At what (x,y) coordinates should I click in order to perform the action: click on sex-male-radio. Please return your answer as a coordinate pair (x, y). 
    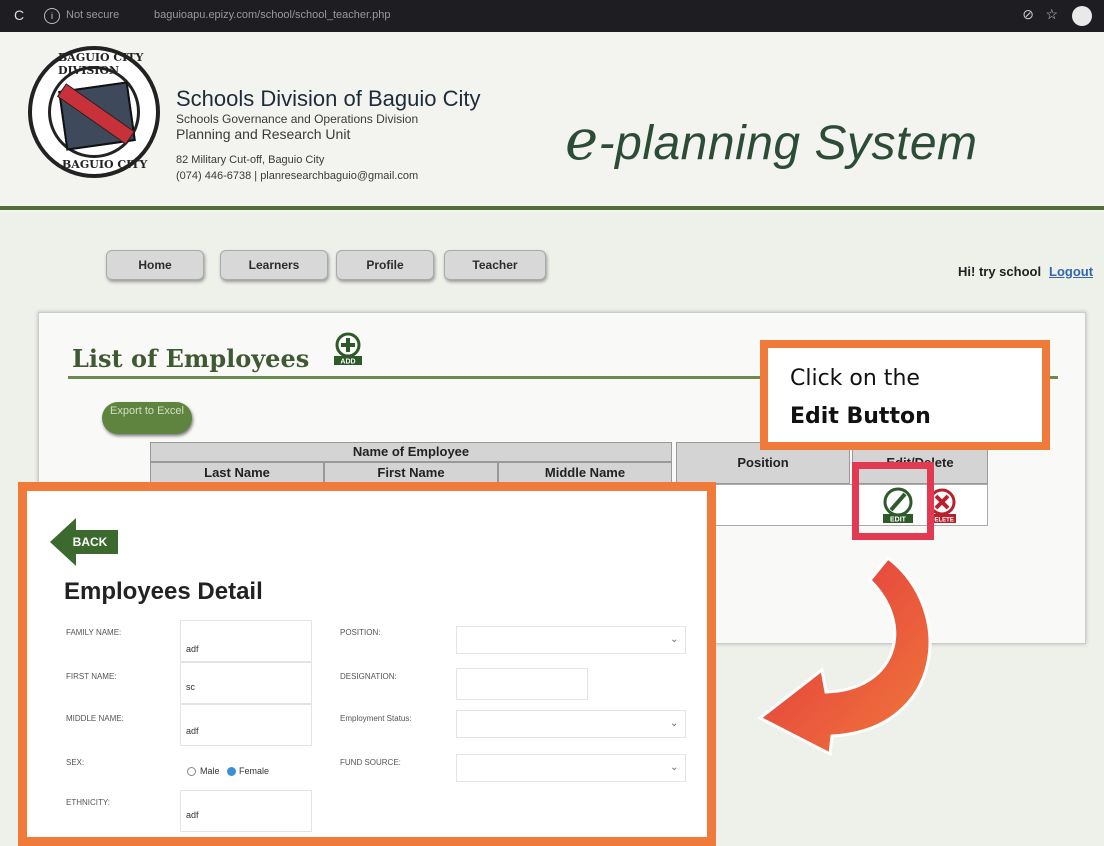
    Looking at the image, I should click on (191, 771).